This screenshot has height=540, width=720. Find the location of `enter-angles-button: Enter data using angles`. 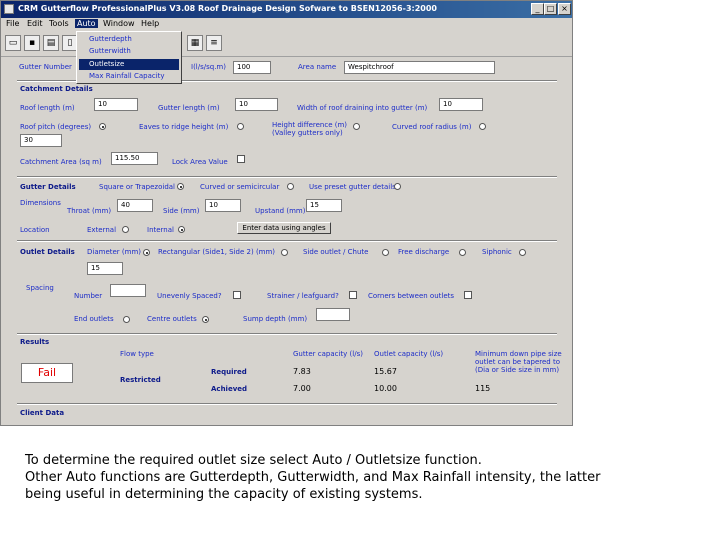

enter-angles-button: Enter data using angles is located at coordinates (284, 228).